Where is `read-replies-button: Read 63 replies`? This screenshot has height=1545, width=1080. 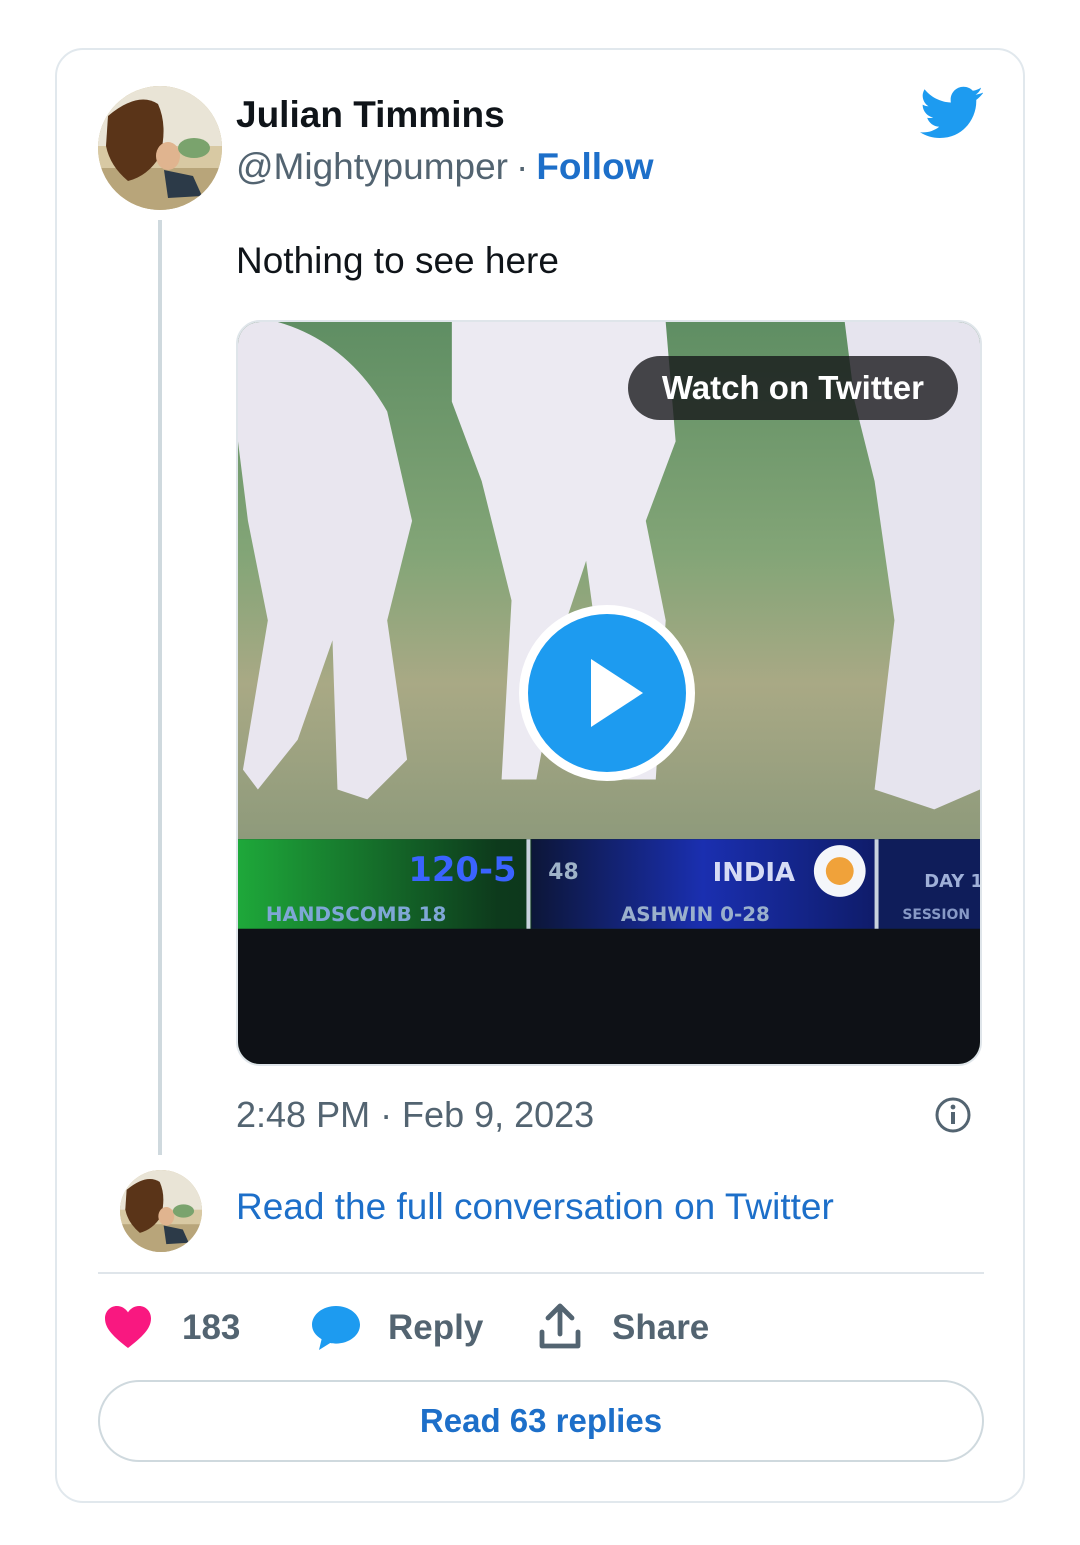 read-replies-button: Read 63 replies is located at coordinates (541, 1421).